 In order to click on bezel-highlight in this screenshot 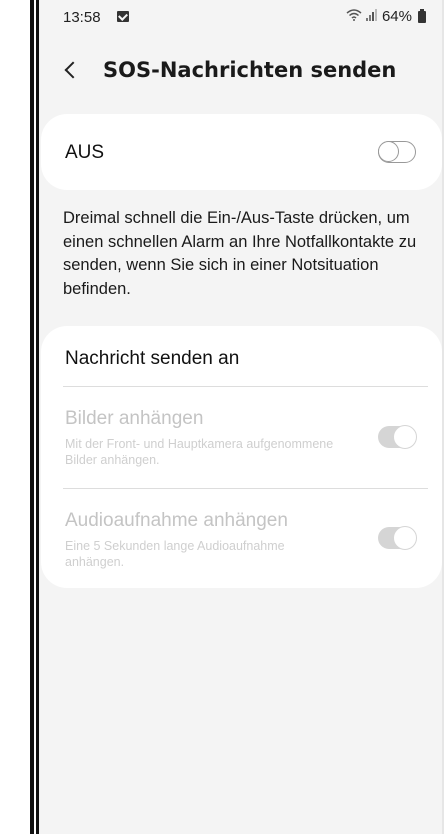, I will do `click(35, 417)`.